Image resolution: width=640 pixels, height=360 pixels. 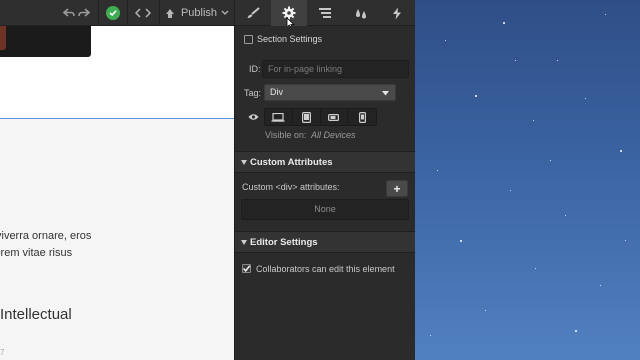 I want to click on navigator-icon, so click(x=325, y=13).